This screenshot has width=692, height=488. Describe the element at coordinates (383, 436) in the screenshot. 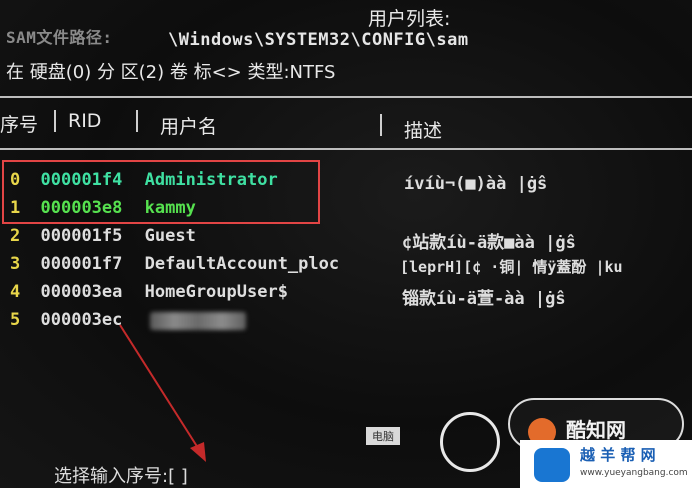

I see `image-tag: 电脑` at that location.